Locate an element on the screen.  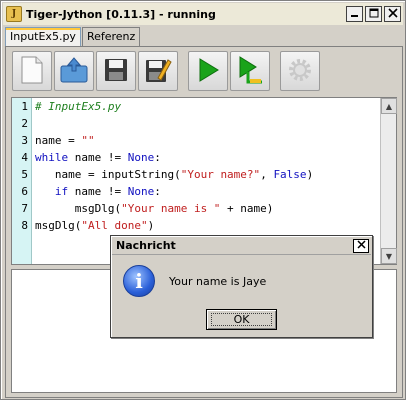
dialog-title-bar: Nachricht is located at coordinates (241, 246).